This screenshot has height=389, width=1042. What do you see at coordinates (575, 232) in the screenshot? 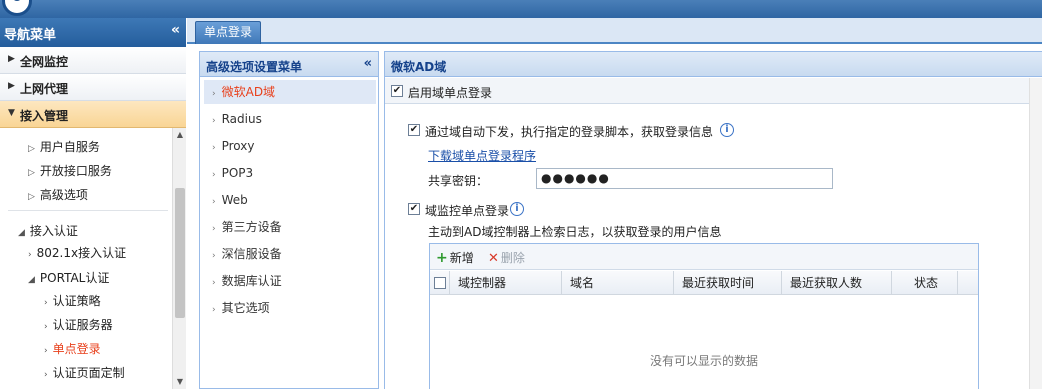
I see `domain-monitor-description: 主动到AD域控制器上检索日志，以获取登录的用户信息` at bounding box center [575, 232].